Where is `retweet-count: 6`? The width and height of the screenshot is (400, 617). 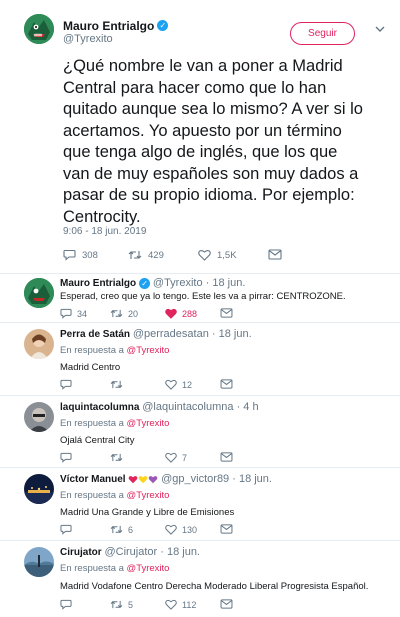
retweet-count: 6 is located at coordinates (131, 529).